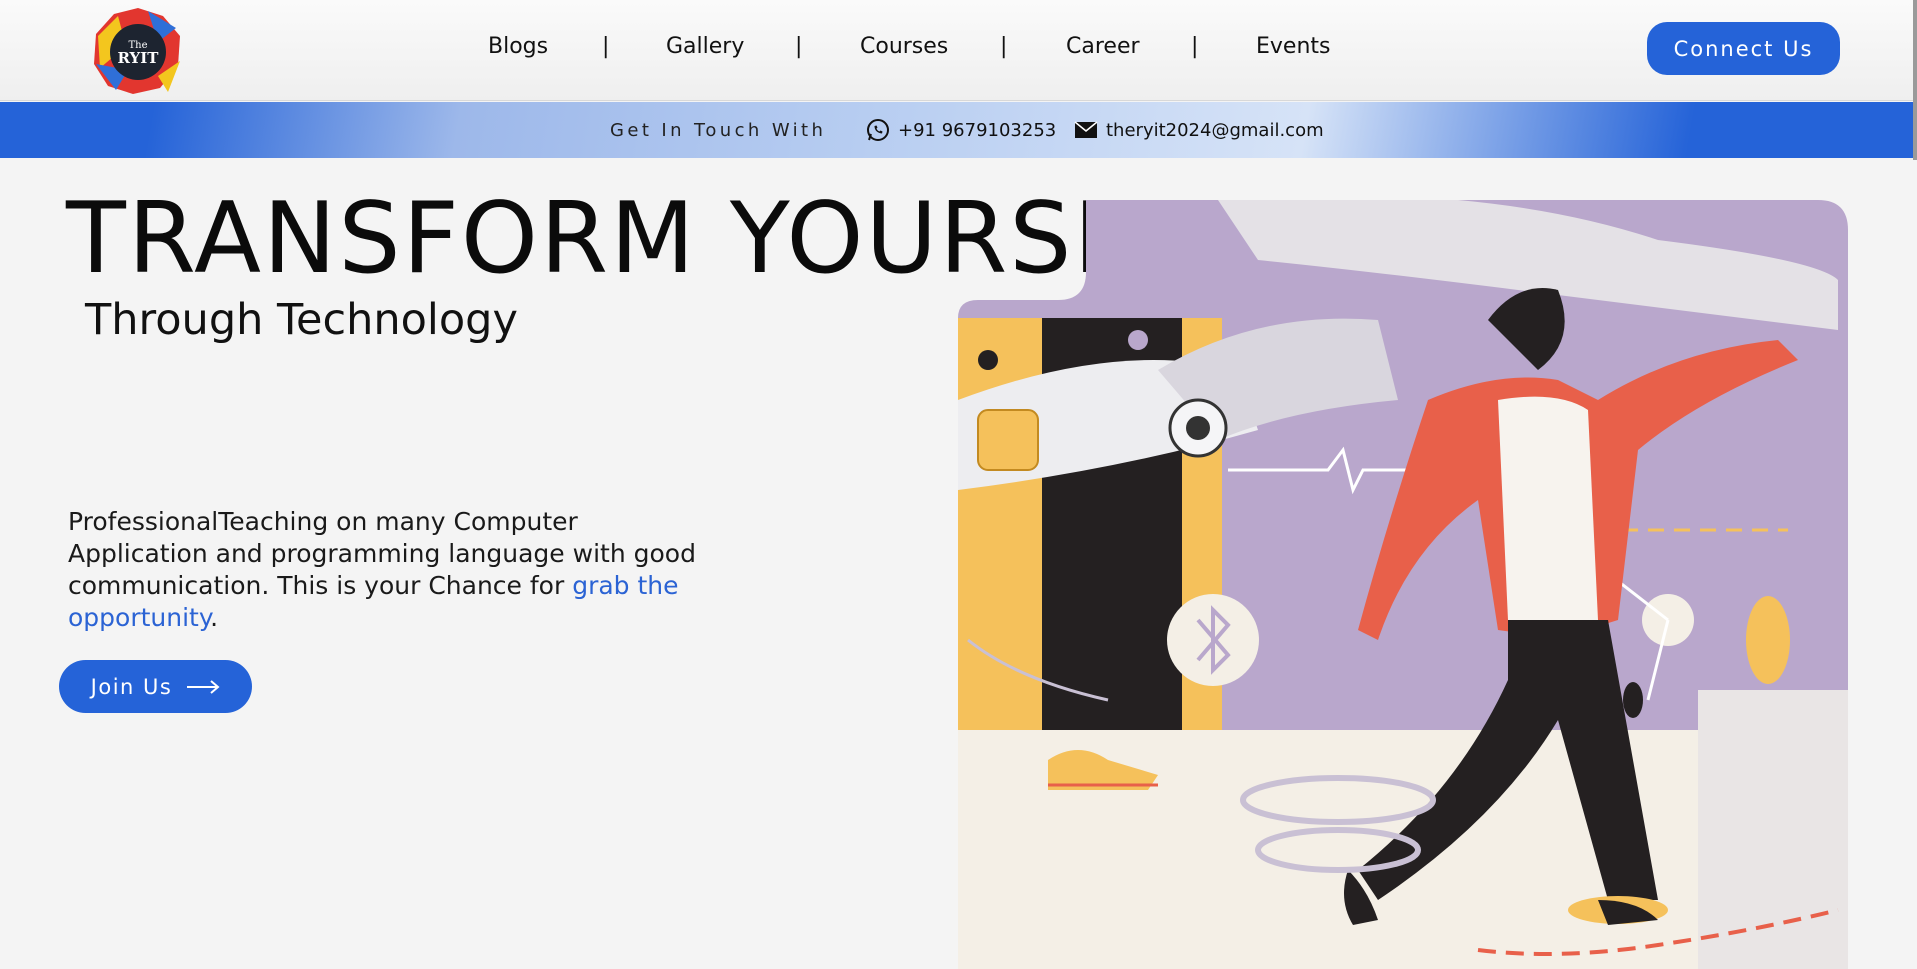 This screenshot has width=1917, height=969. I want to click on connect-us-button: Connect Us, so click(1743, 48).